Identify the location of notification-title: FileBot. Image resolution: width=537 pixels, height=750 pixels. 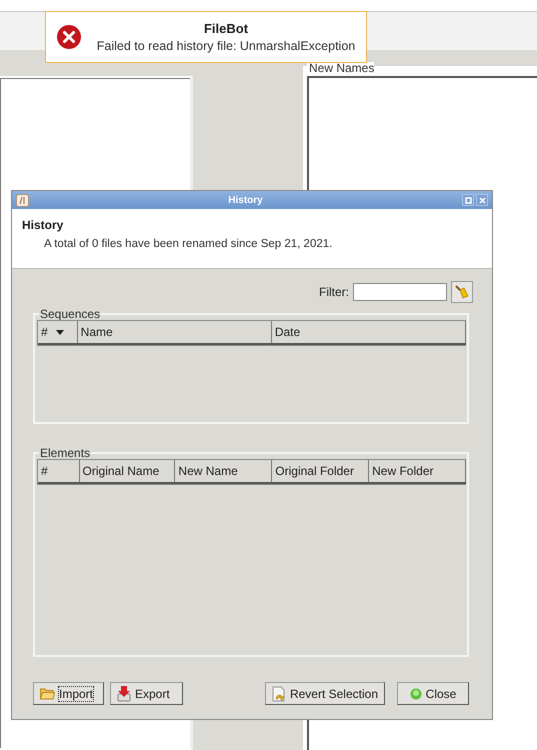
(226, 28).